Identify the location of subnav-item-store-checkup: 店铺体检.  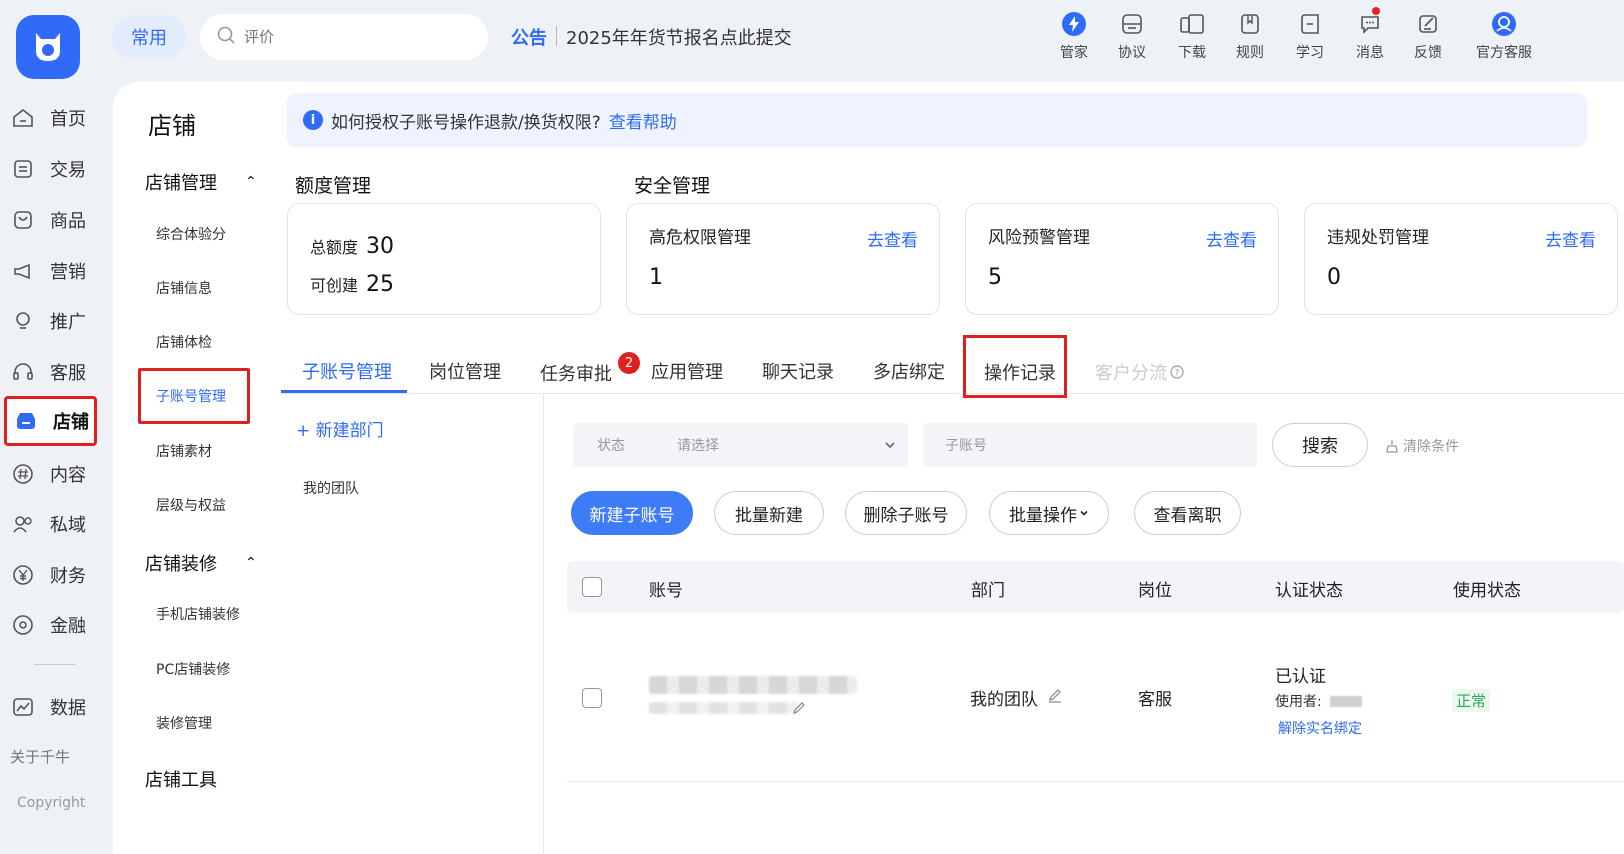
(184, 342).